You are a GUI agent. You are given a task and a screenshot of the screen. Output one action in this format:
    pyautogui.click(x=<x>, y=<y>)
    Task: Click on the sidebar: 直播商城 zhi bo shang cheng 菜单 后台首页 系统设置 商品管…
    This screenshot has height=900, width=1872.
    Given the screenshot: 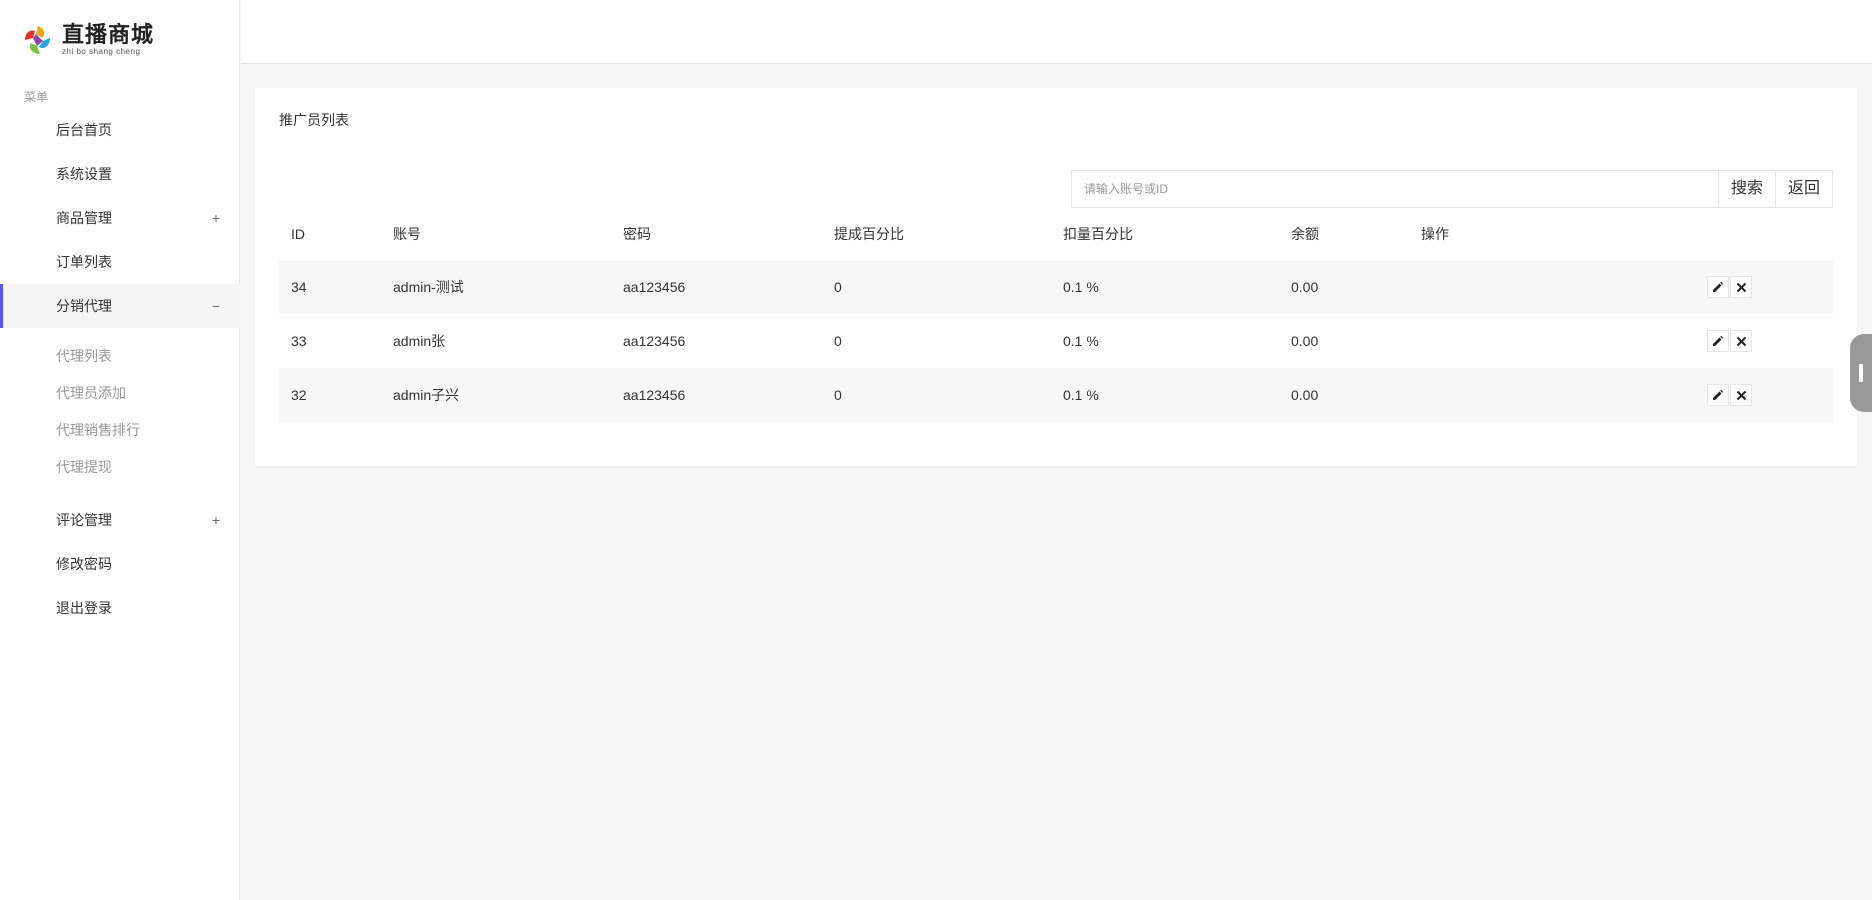 What is the action you would take?
    pyautogui.click(x=120, y=450)
    